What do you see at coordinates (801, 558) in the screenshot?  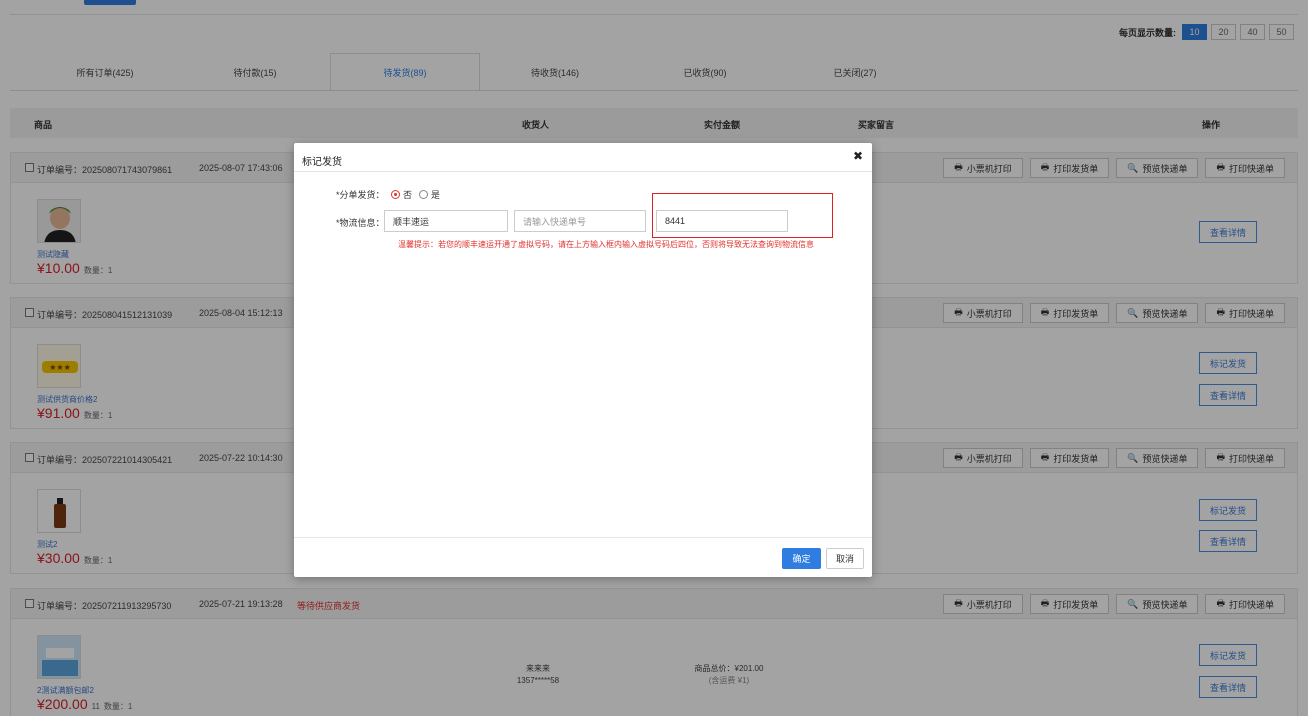 I see `confirm-button: 确定` at bounding box center [801, 558].